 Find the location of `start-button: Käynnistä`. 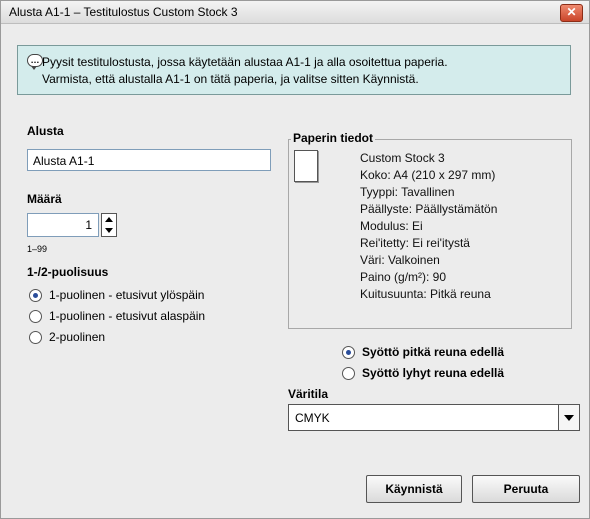

start-button: Käynnistä is located at coordinates (414, 489).